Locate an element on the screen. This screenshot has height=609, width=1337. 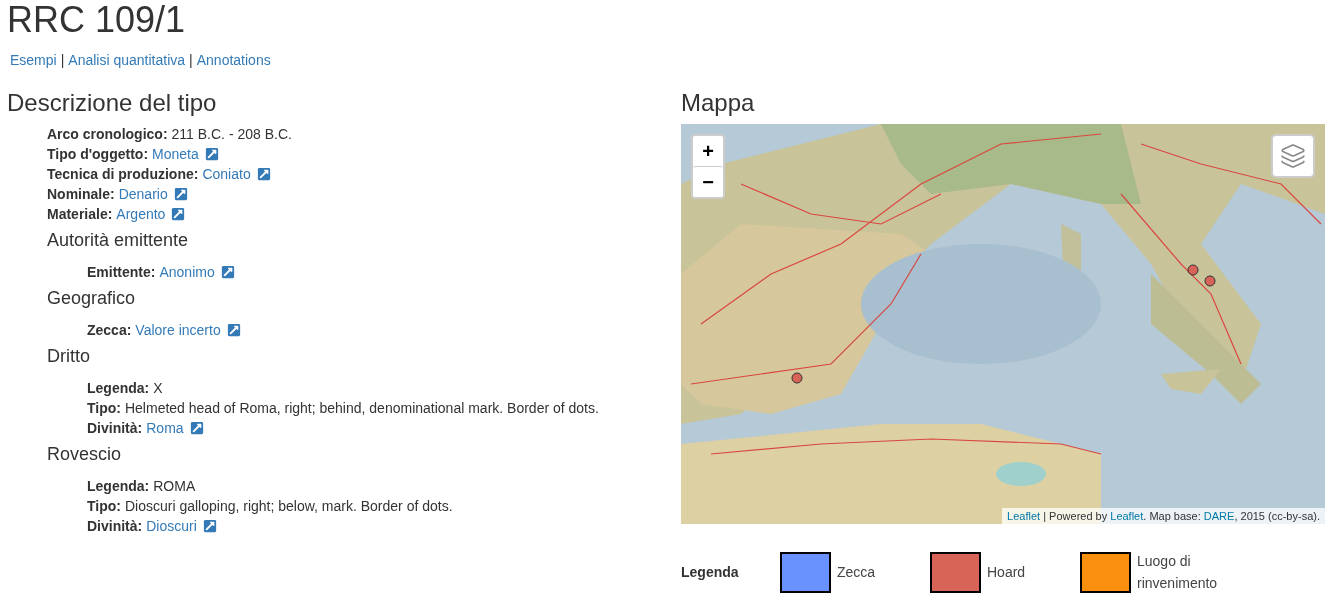
layers-icon is located at coordinates (1293, 156).